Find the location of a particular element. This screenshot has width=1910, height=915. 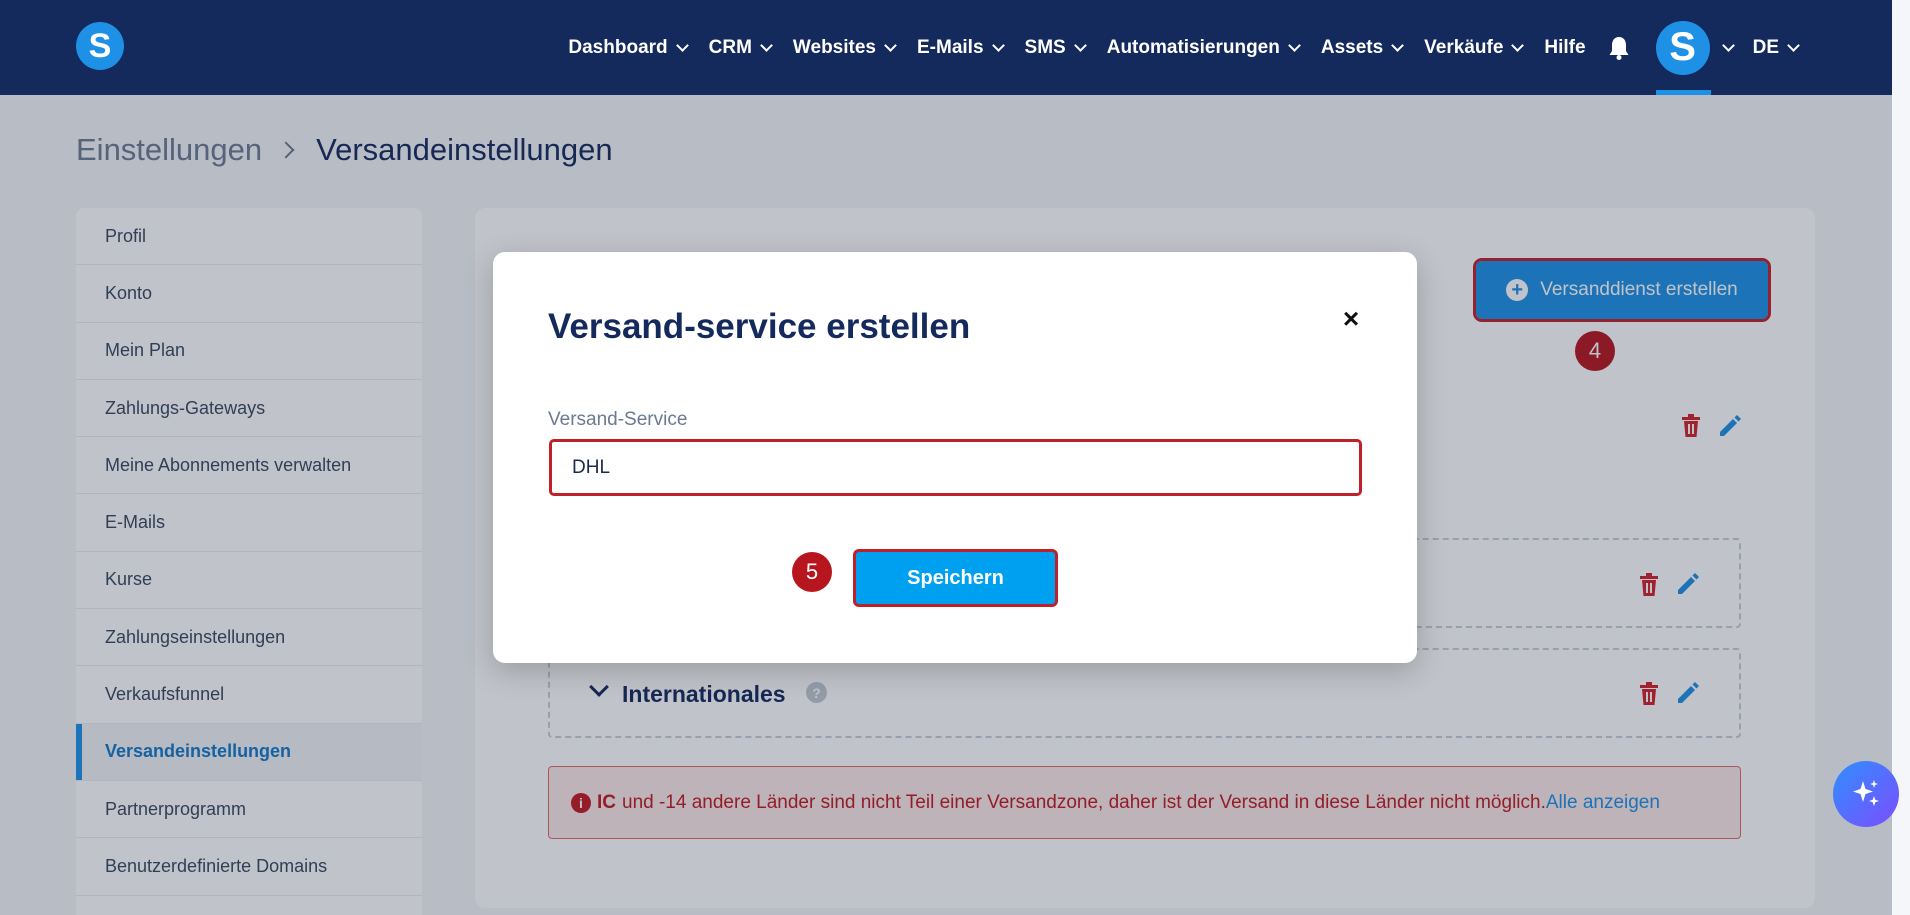

language-label: DE is located at coordinates (1765, 47).